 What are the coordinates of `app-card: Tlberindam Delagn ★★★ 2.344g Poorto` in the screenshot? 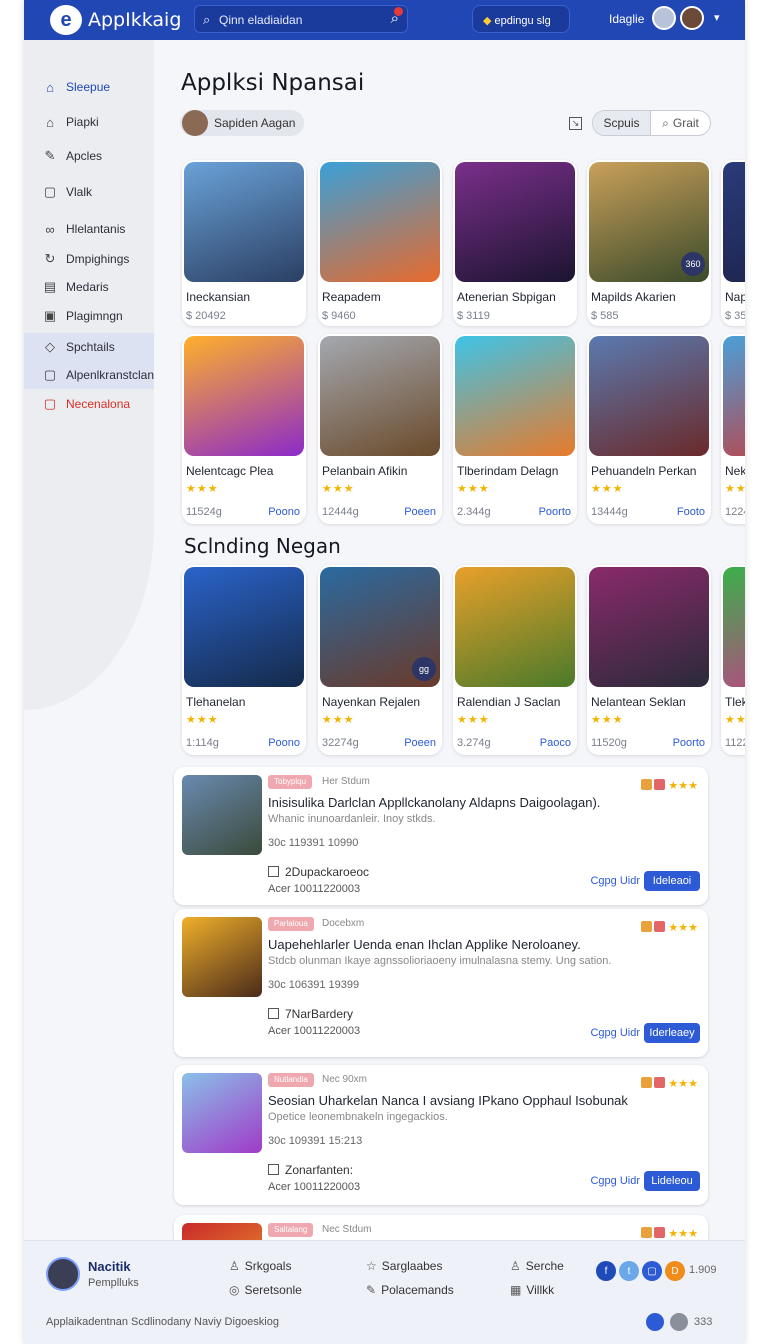 It's located at (515, 429).